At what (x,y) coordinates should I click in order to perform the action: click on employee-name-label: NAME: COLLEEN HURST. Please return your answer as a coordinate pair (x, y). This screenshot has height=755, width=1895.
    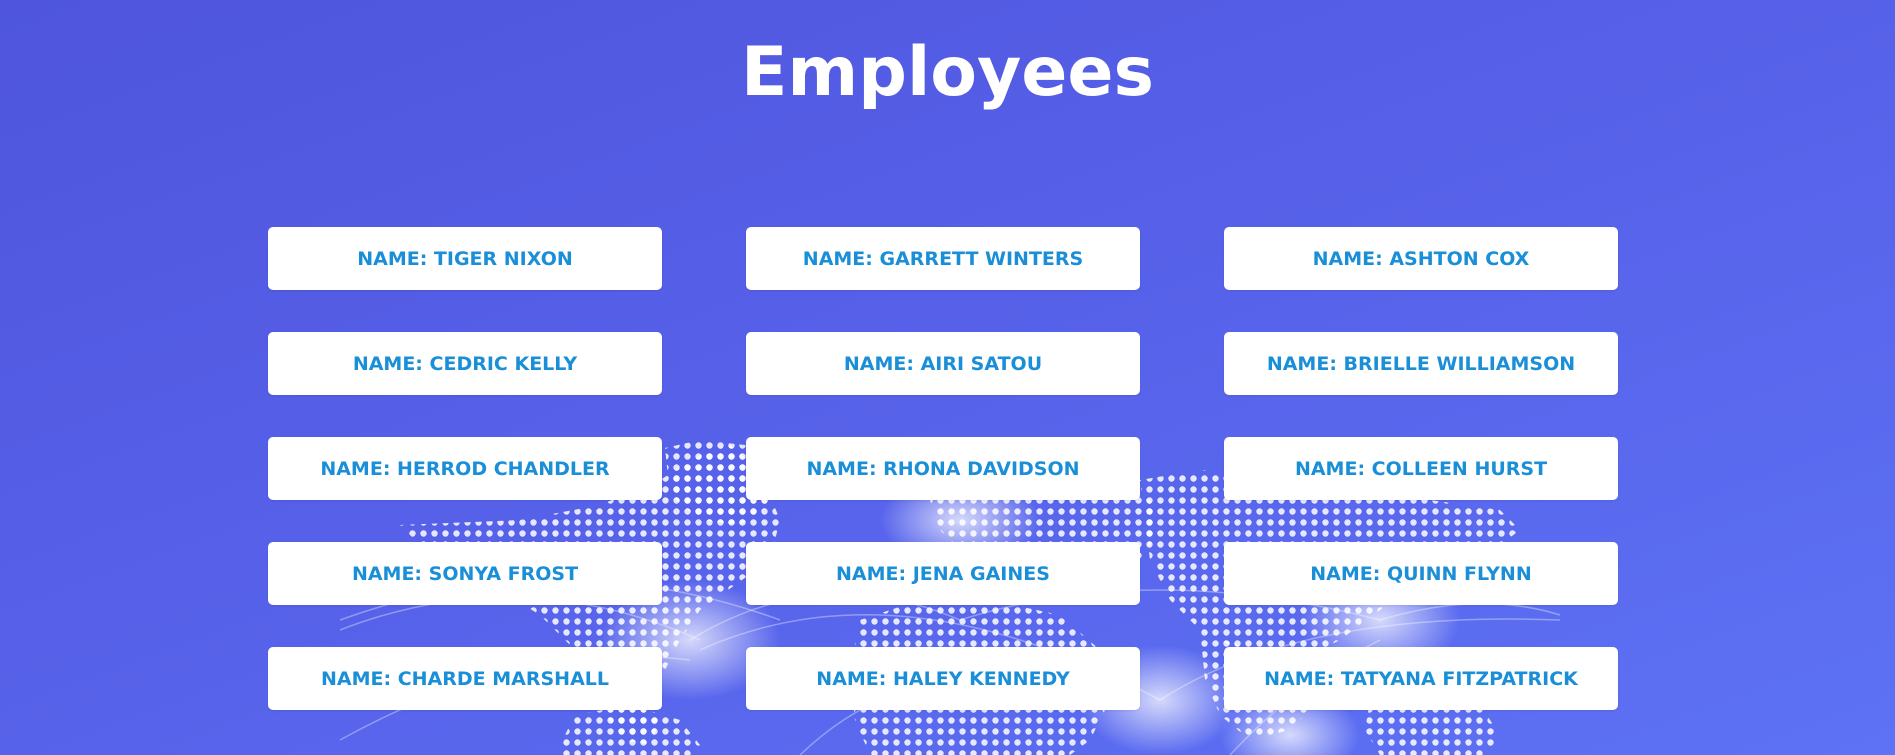
    Looking at the image, I should click on (1421, 468).